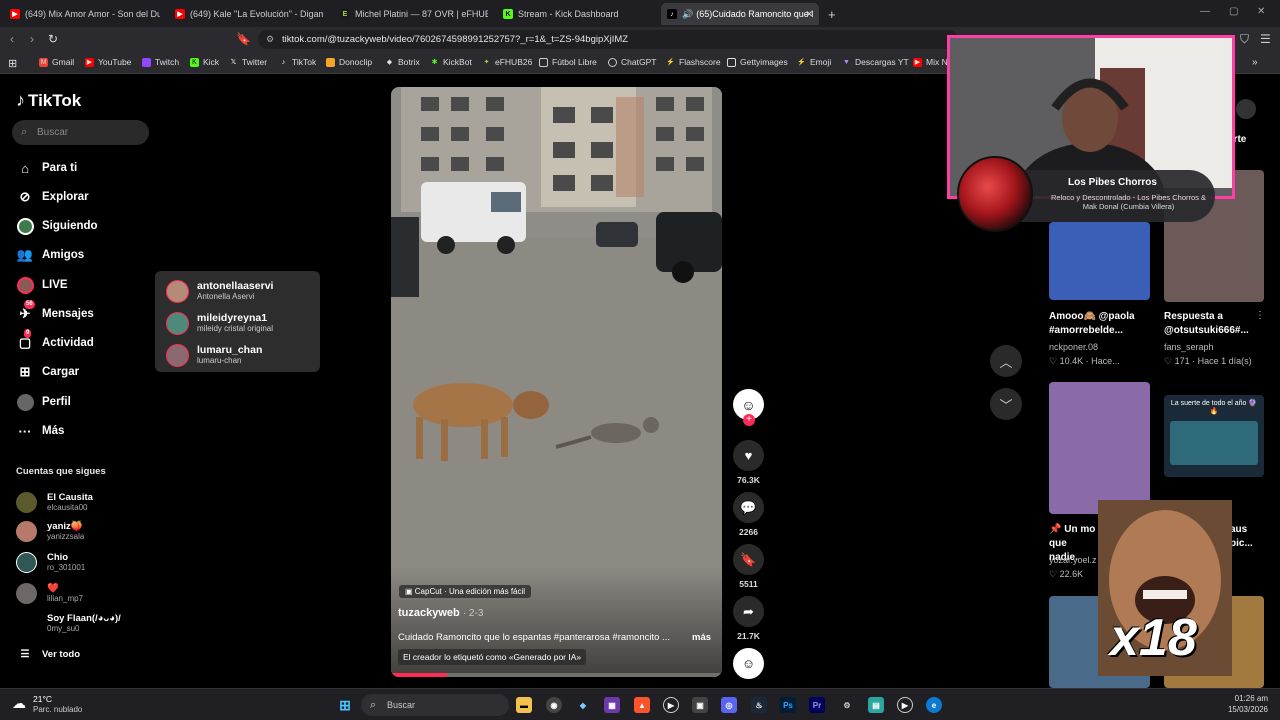  I want to click on share-button: ➦ 21.7K, so click(748, 618).